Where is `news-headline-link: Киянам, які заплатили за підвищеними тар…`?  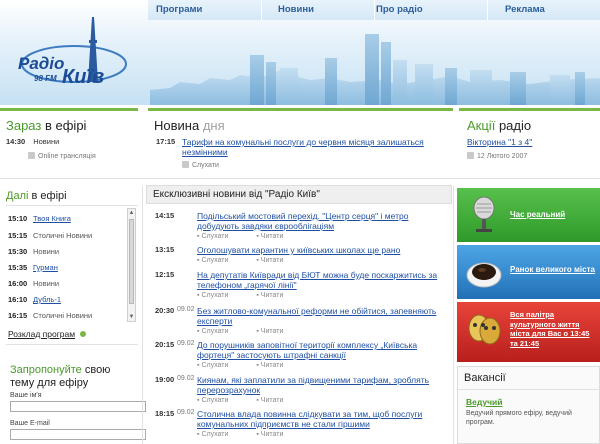 news-headline-link: Киянам, які заплатили за підвищеними тар… is located at coordinates (322, 385).